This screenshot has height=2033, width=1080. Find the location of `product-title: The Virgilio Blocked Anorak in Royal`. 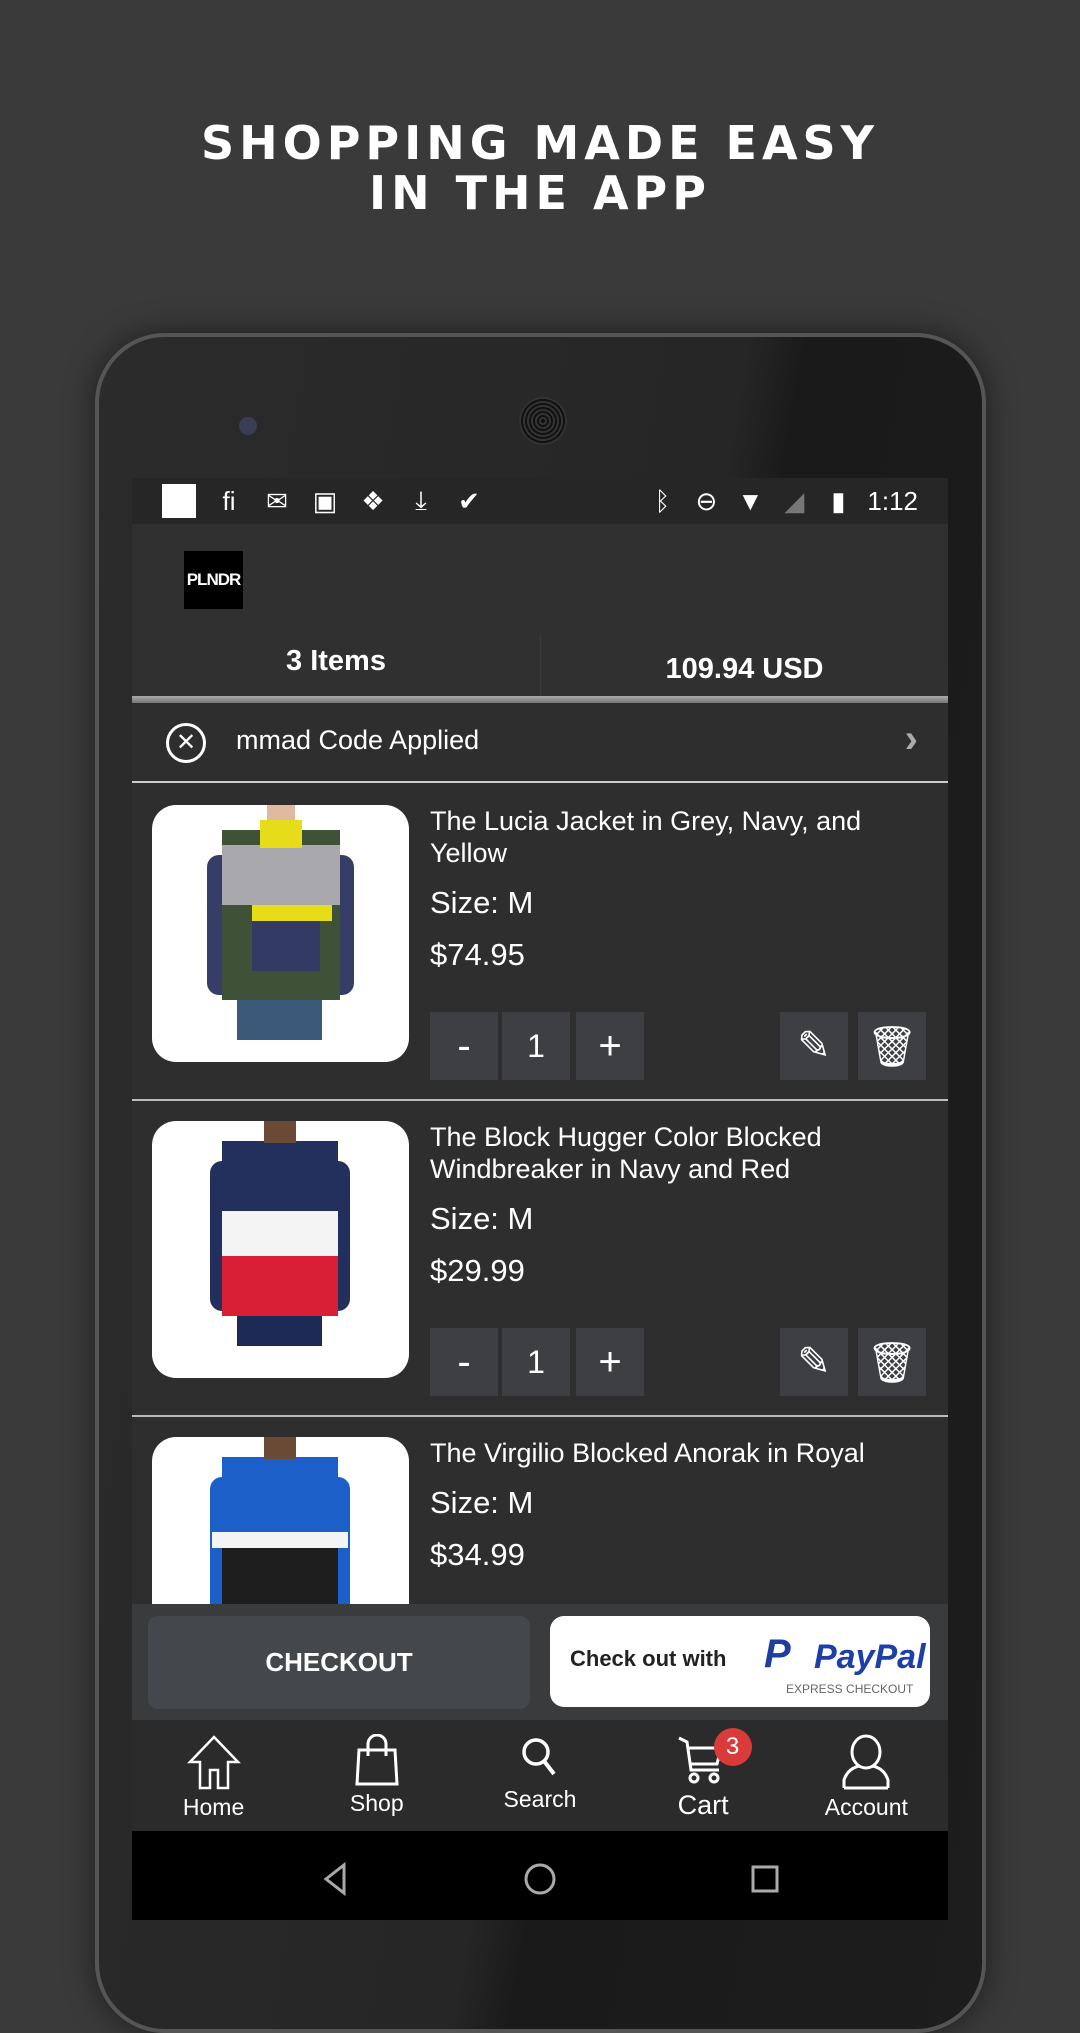

product-title: The Virgilio Blocked Anorak in Royal is located at coordinates (680, 1453).